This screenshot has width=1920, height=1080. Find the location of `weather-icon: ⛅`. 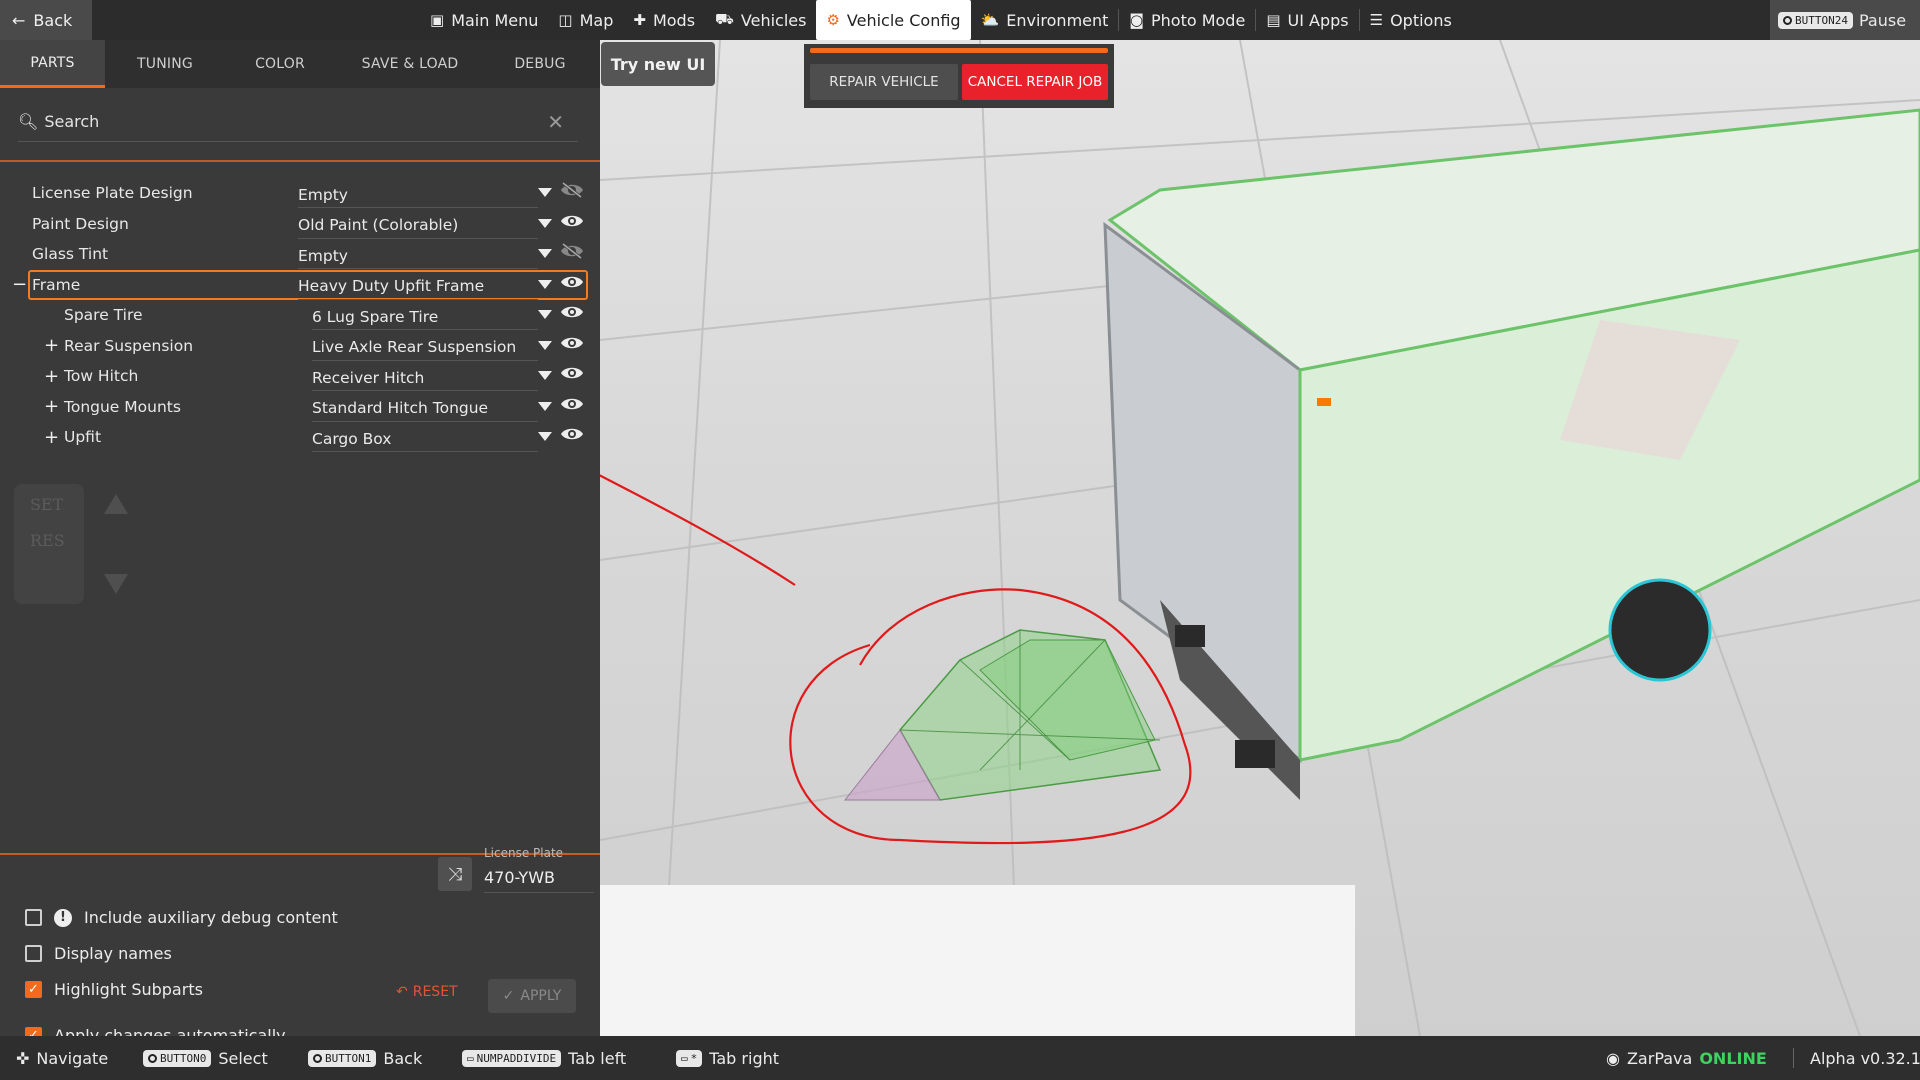

weather-icon: ⛅ is located at coordinates (990, 20).